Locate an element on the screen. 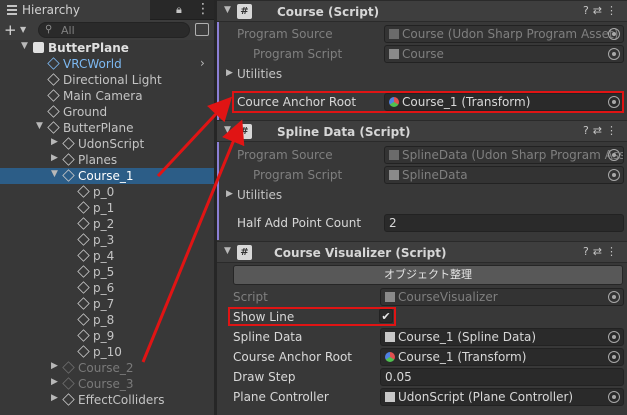 This screenshot has width=627, height=415. arrow-to-course-anchor is located at coordinates (194, 137).